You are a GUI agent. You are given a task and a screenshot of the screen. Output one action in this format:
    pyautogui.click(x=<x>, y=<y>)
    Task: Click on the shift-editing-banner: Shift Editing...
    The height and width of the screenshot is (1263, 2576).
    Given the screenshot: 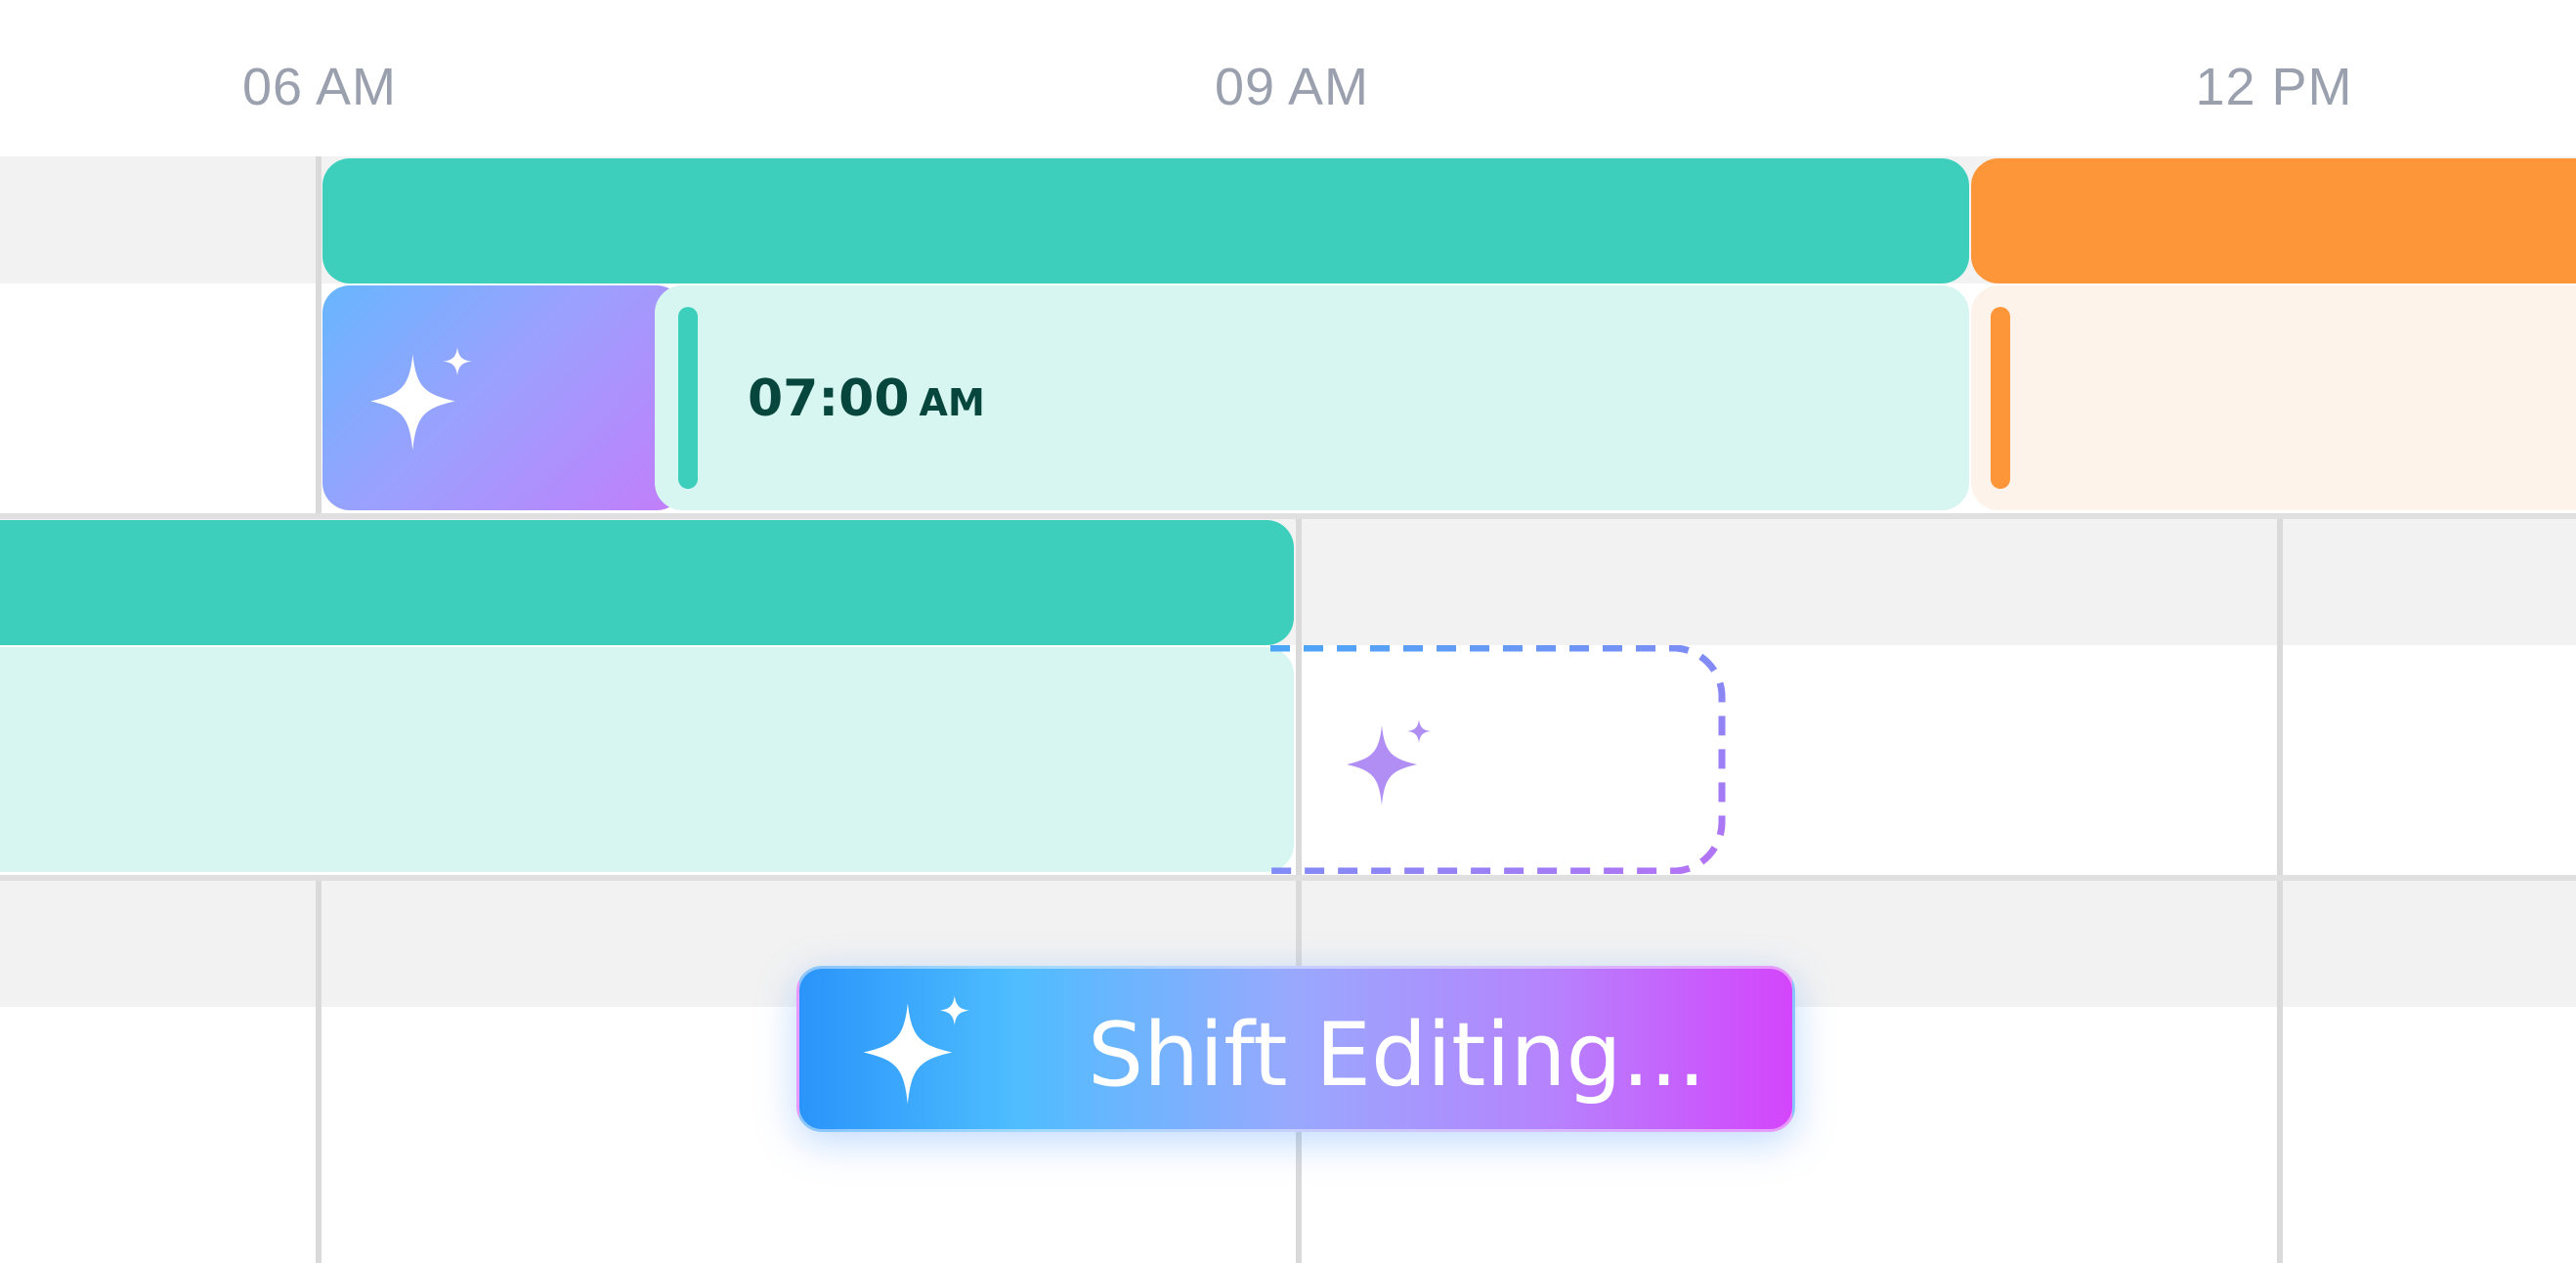 What is the action you would take?
    pyautogui.click(x=1296, y=1049)
    